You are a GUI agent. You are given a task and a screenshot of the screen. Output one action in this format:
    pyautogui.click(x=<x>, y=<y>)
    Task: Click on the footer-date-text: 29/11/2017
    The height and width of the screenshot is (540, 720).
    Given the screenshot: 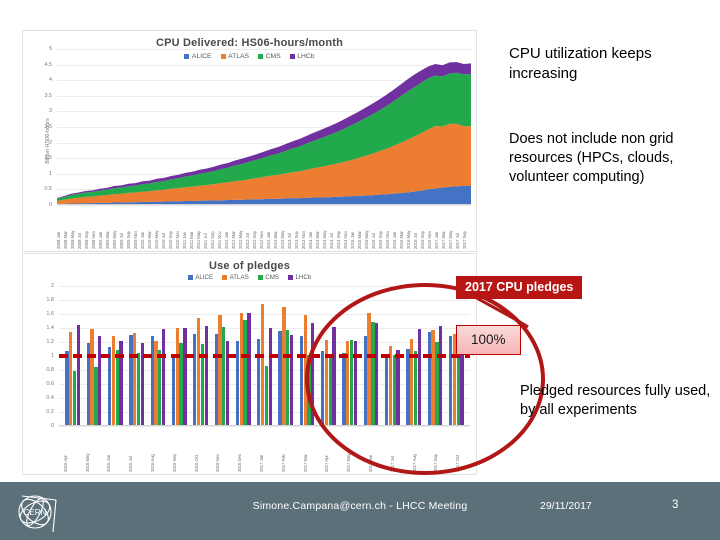 What is the action you would take?
    pyautogui.click(x=566, y=506)
    